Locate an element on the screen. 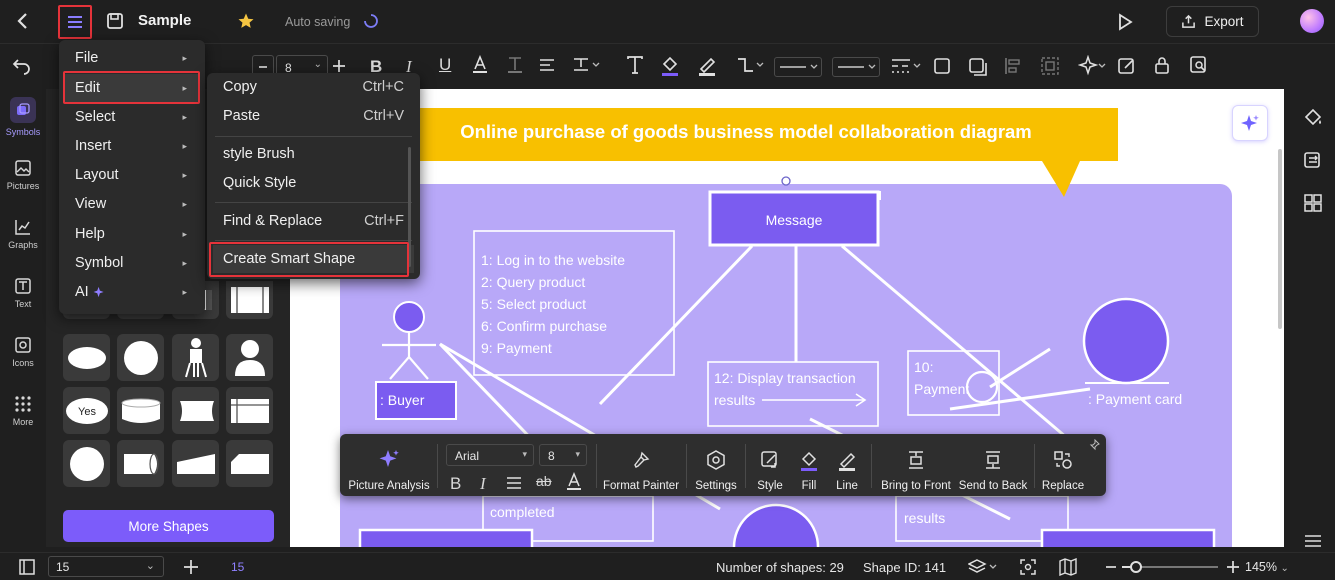  map-icon is located at coordinates (1068, 567).